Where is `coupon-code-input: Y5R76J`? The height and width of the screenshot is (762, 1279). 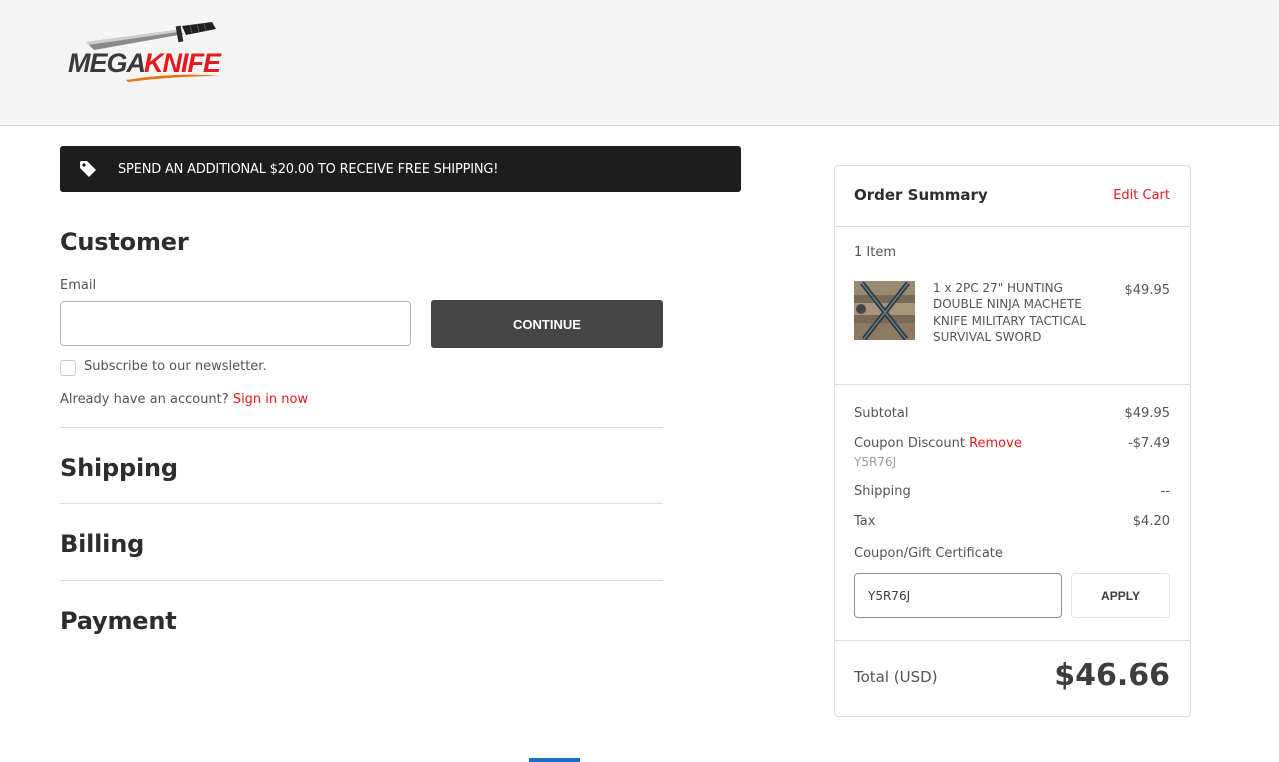
coupon-code-input: Y5R76J is located at coordinates (958, 595).